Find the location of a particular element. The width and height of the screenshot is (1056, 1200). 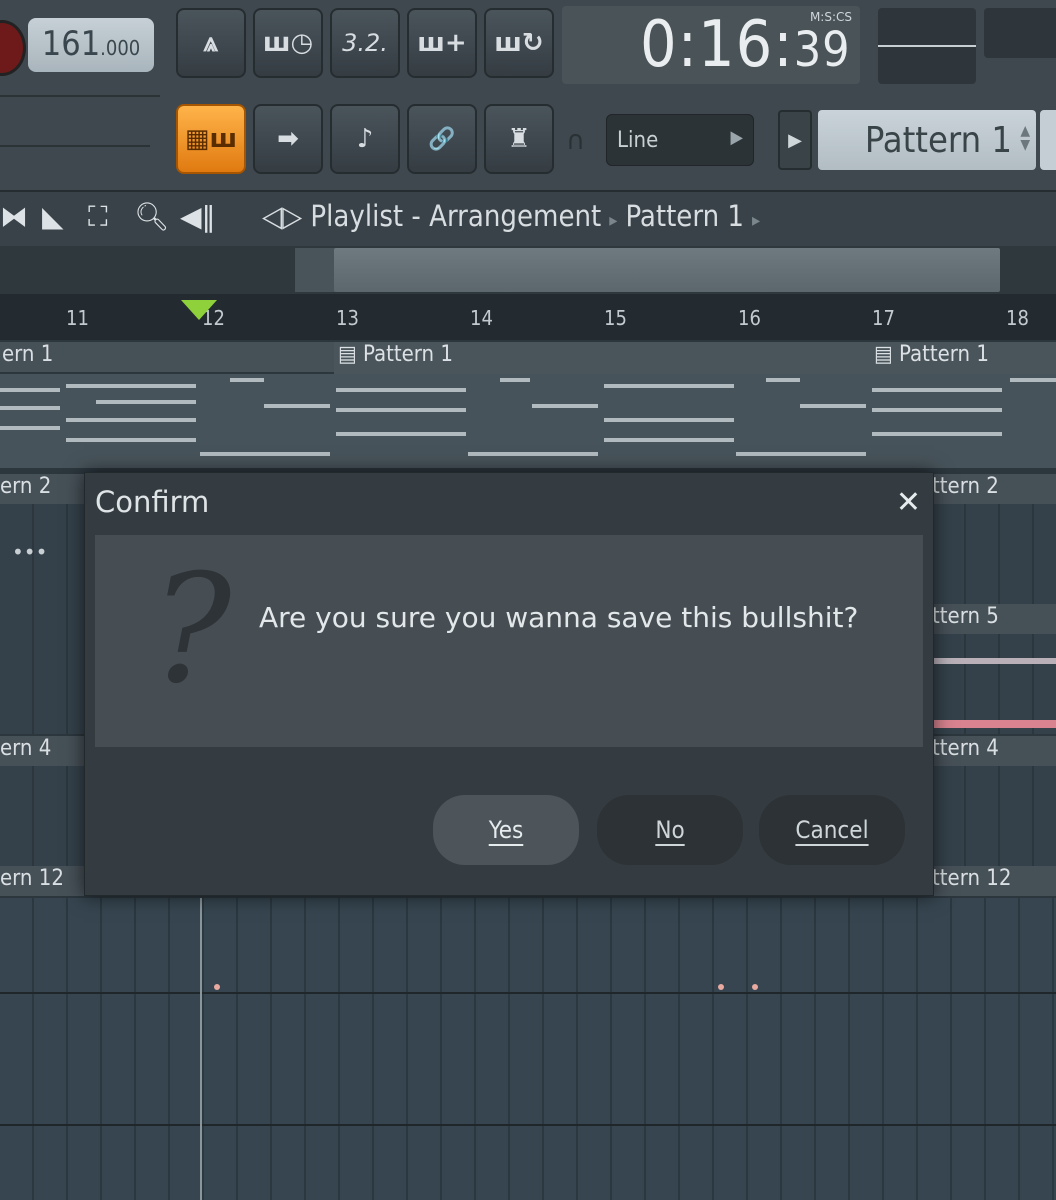

metronome-button: ⩓ is located at coordinates (211, 43).